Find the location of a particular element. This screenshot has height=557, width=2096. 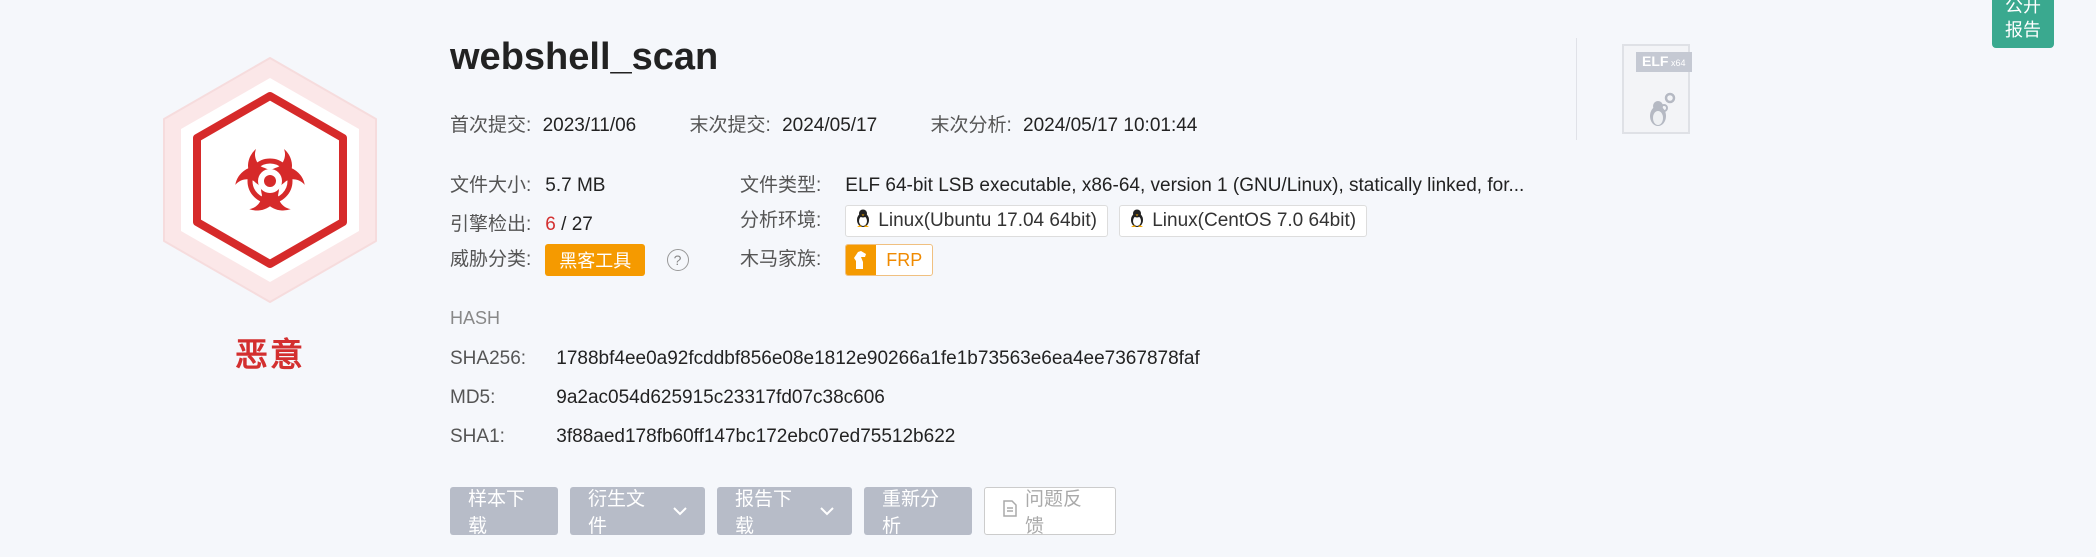

public-report-line2: 报告 is located at coordinates (2023, 30).